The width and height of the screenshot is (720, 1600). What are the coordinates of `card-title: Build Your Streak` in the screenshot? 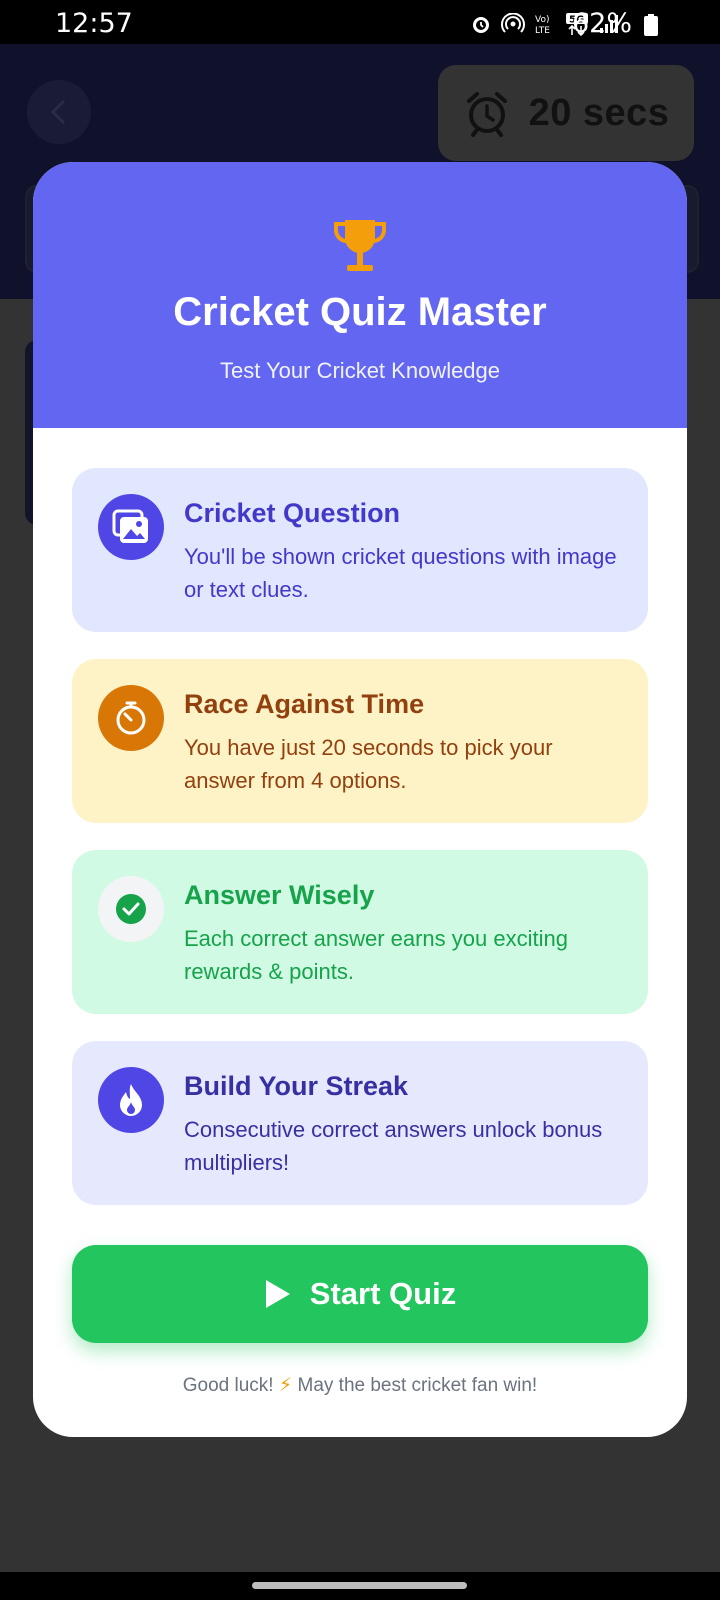 It's located at (296, 1086).